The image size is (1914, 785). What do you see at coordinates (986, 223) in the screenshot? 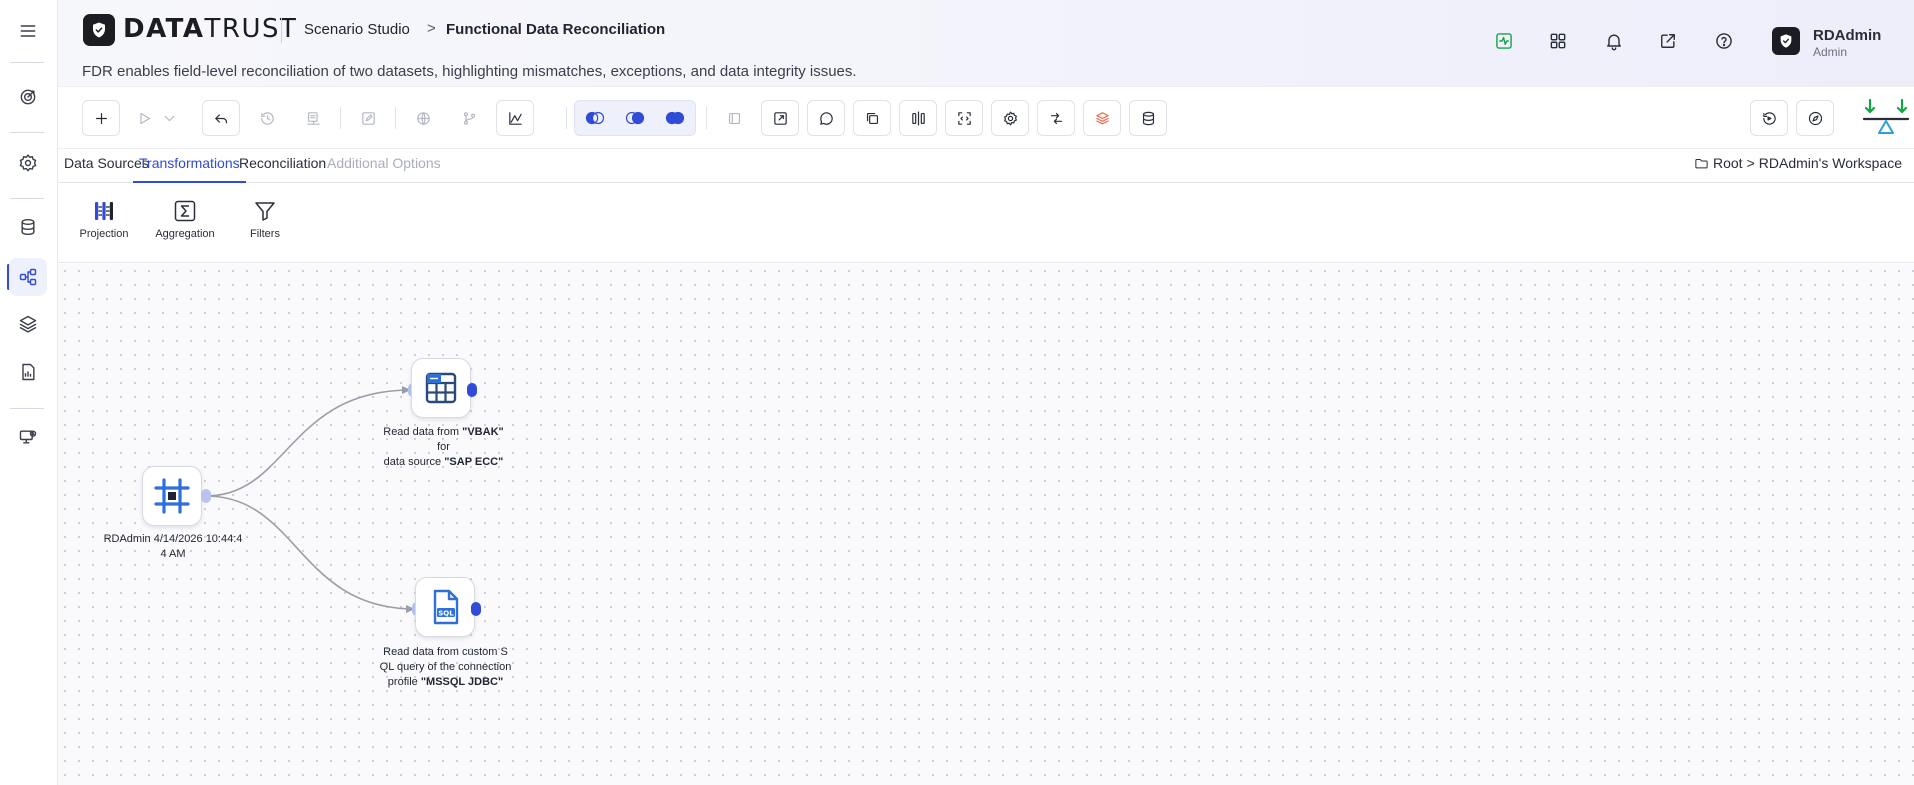
I see `transformation-palette: Projection Aggregation Filters` at bounding box center [986, 223].